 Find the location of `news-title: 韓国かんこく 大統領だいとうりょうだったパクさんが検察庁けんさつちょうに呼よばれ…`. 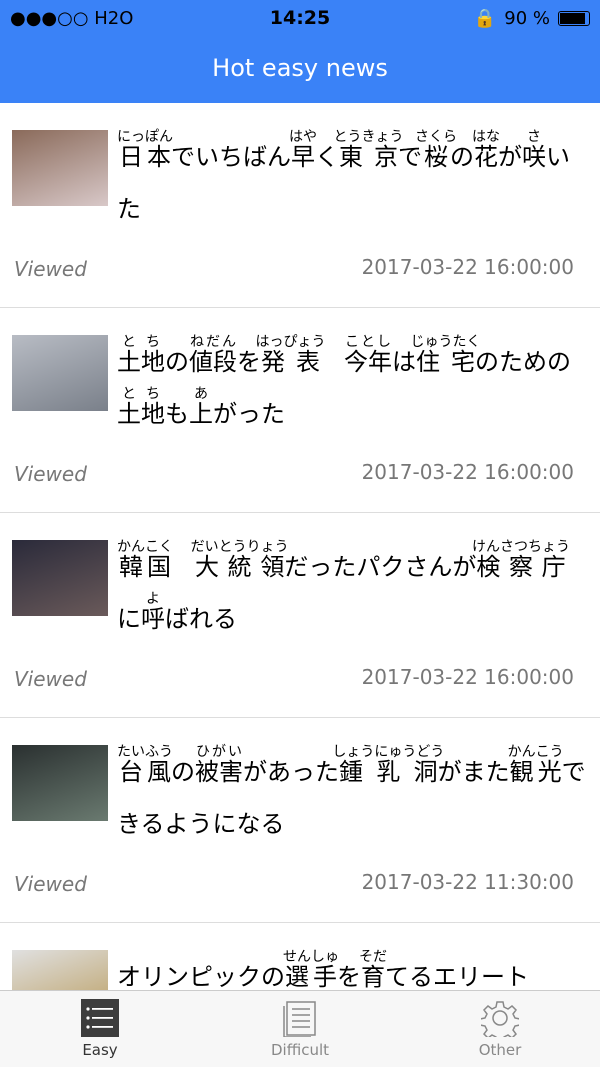

news-title: 韓国かんこく 大統領だいとうりょうだったパクさんが検察庁けんさつちょうに呼よばれ… is located at coordinates (344, 586).